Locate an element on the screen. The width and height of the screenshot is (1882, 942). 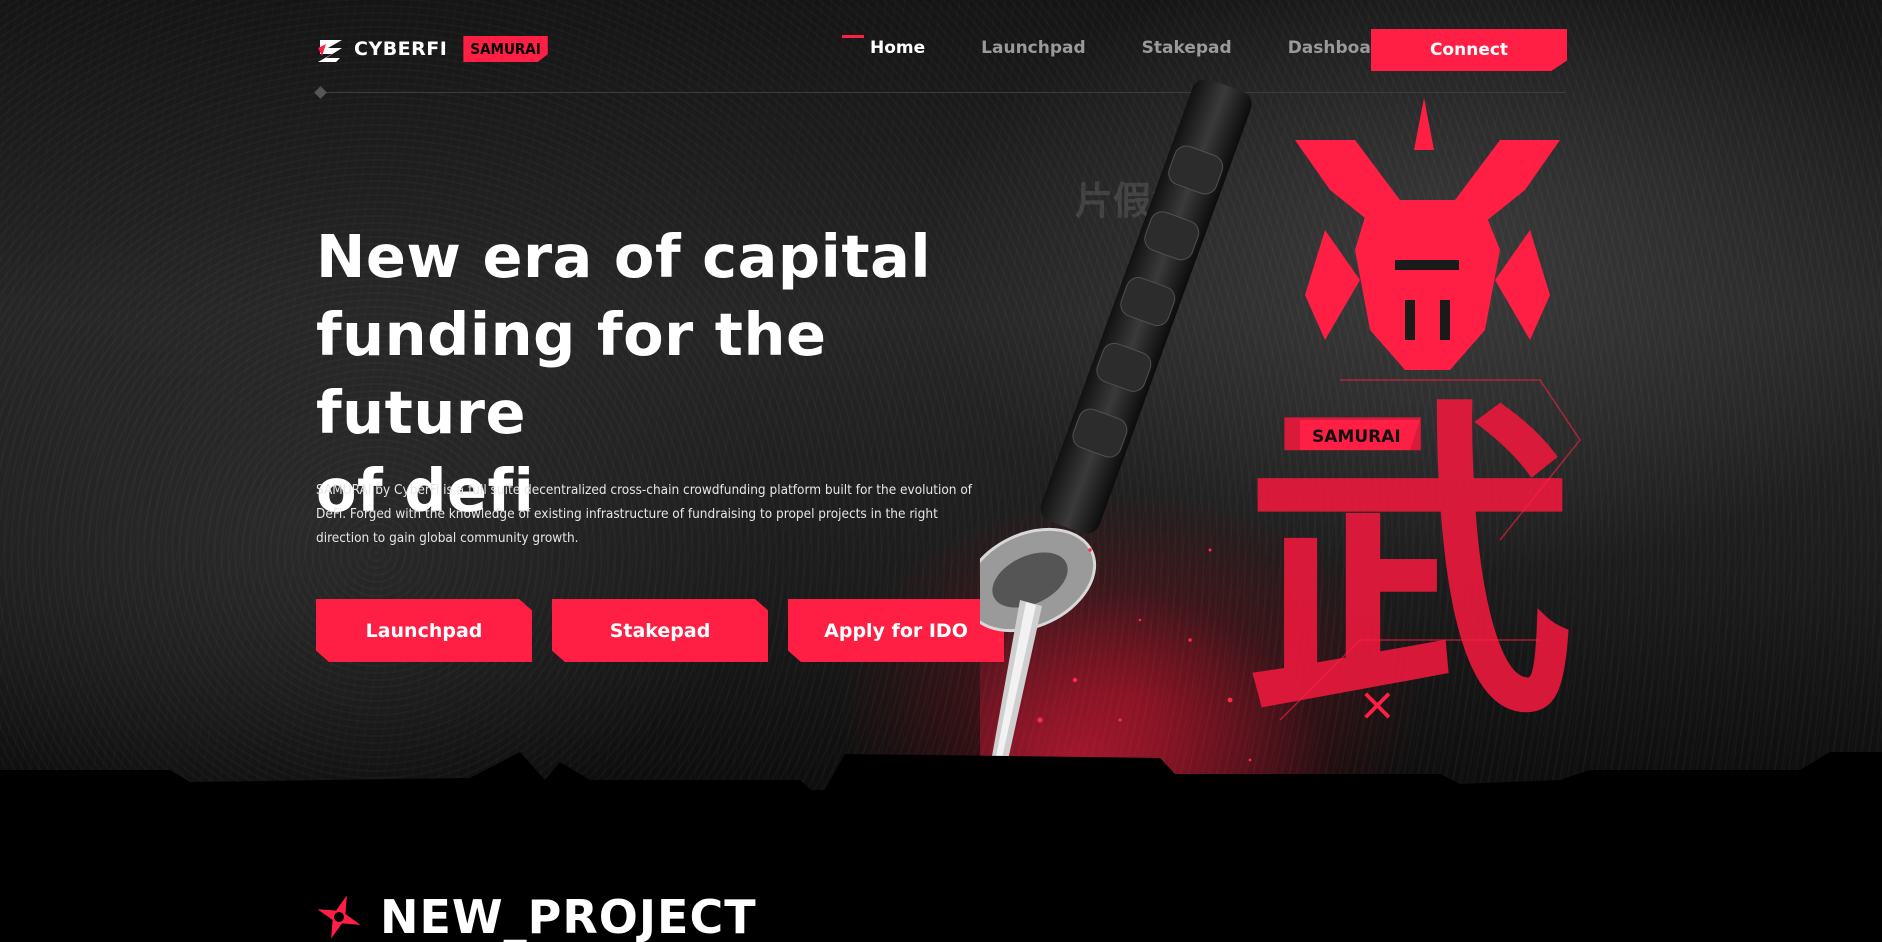
logo-text: CYBERFI is located at coordinates (401, 49).